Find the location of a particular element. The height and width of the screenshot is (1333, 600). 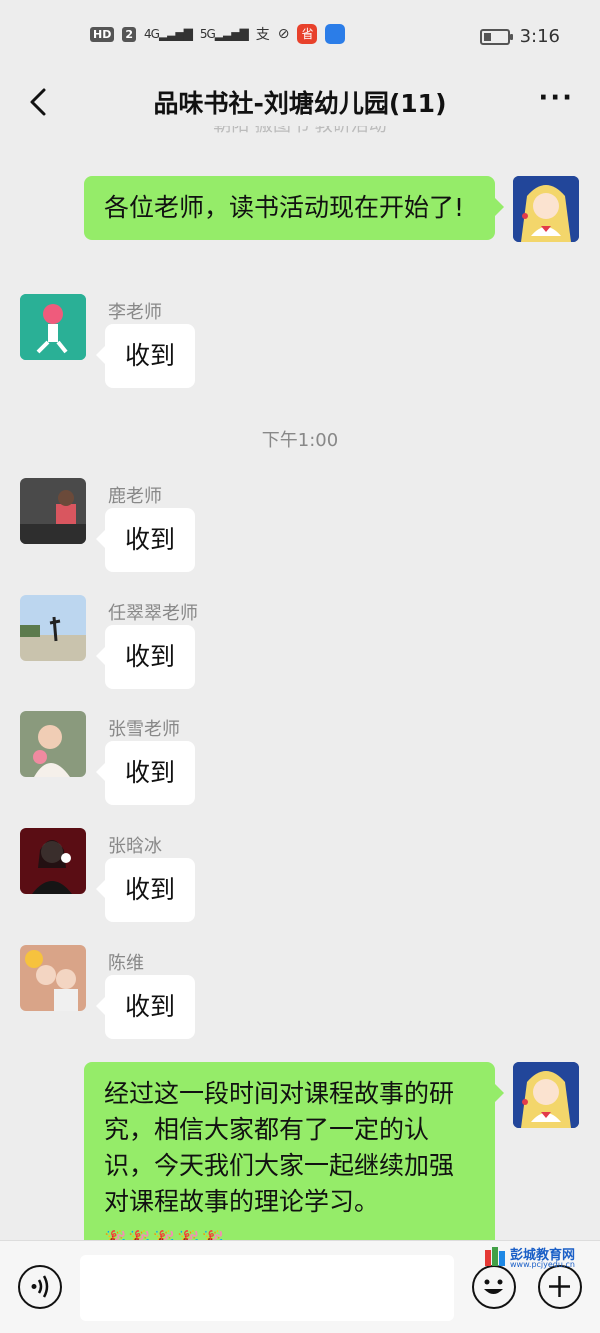

voice-input-button is located at coordinates (40, 1287).